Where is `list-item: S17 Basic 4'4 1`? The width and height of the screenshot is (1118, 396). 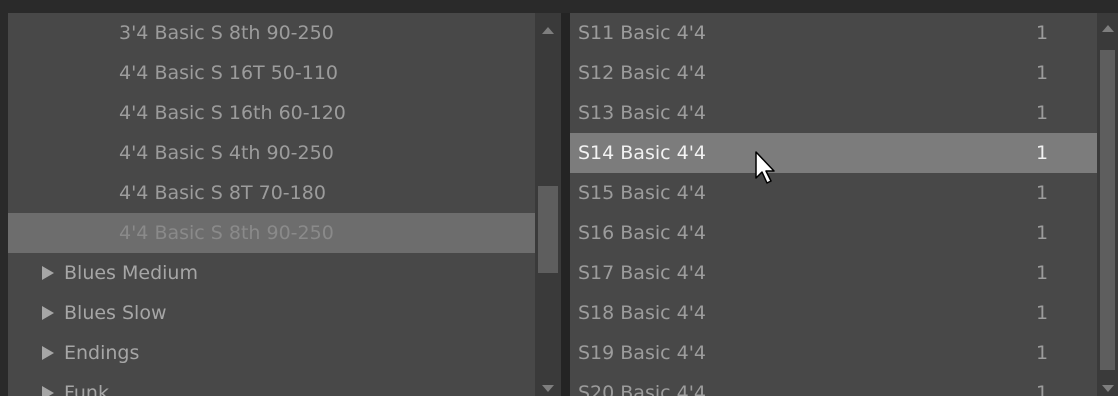 list-item: S17 Basic 4'4 1 is located at coordinates (833, 273).